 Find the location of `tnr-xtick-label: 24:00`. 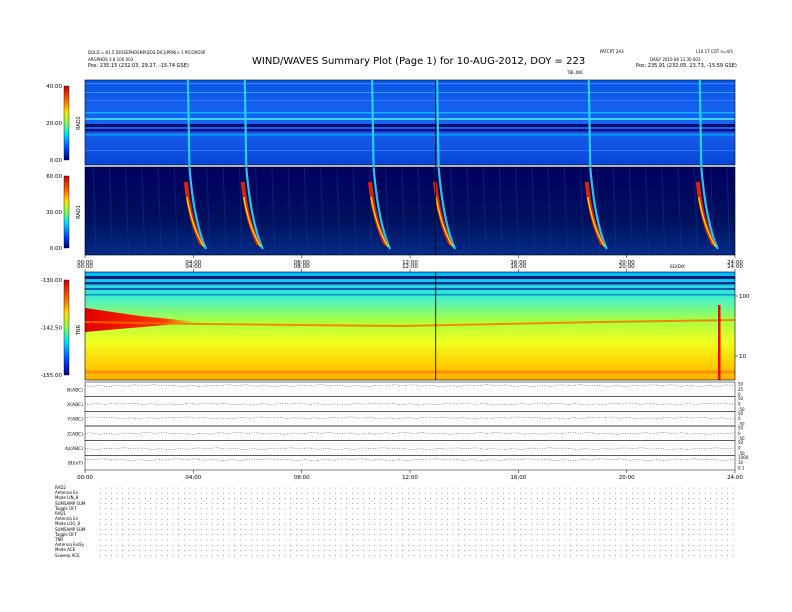

tnr-xtick-label: 24:00 is located at coordinates (735, 267).